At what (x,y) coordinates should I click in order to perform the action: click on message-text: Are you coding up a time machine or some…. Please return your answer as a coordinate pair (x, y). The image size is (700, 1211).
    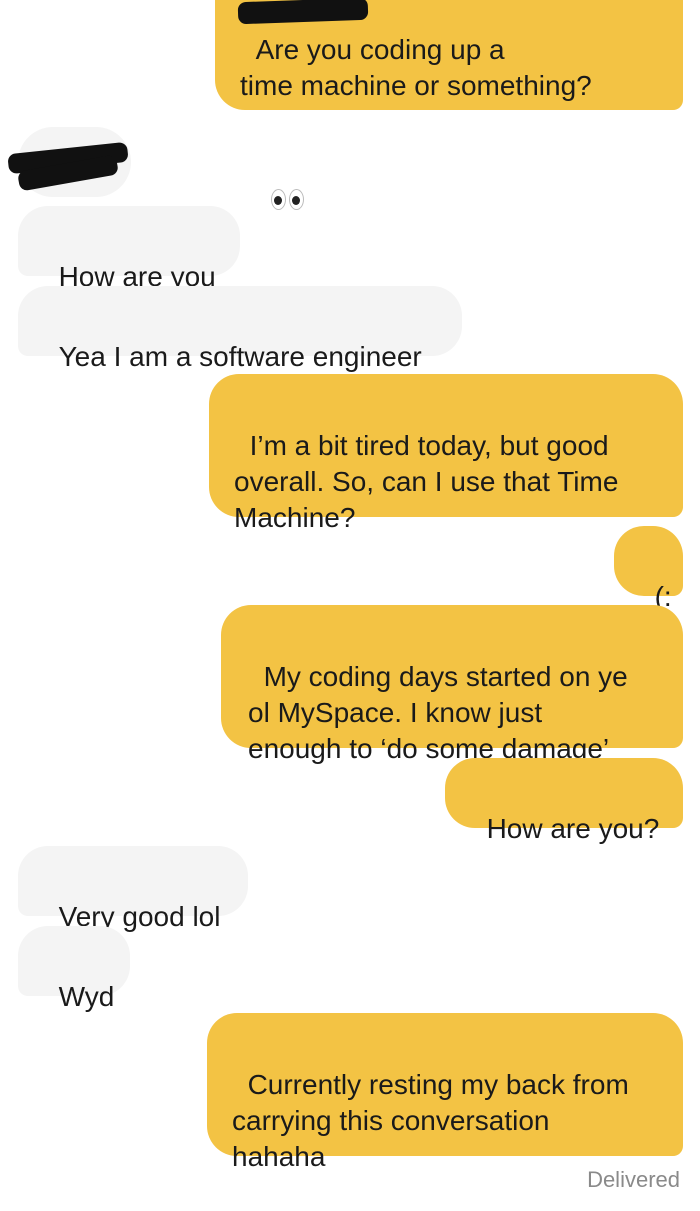
    Looking at the image, I should click on (416, 67).